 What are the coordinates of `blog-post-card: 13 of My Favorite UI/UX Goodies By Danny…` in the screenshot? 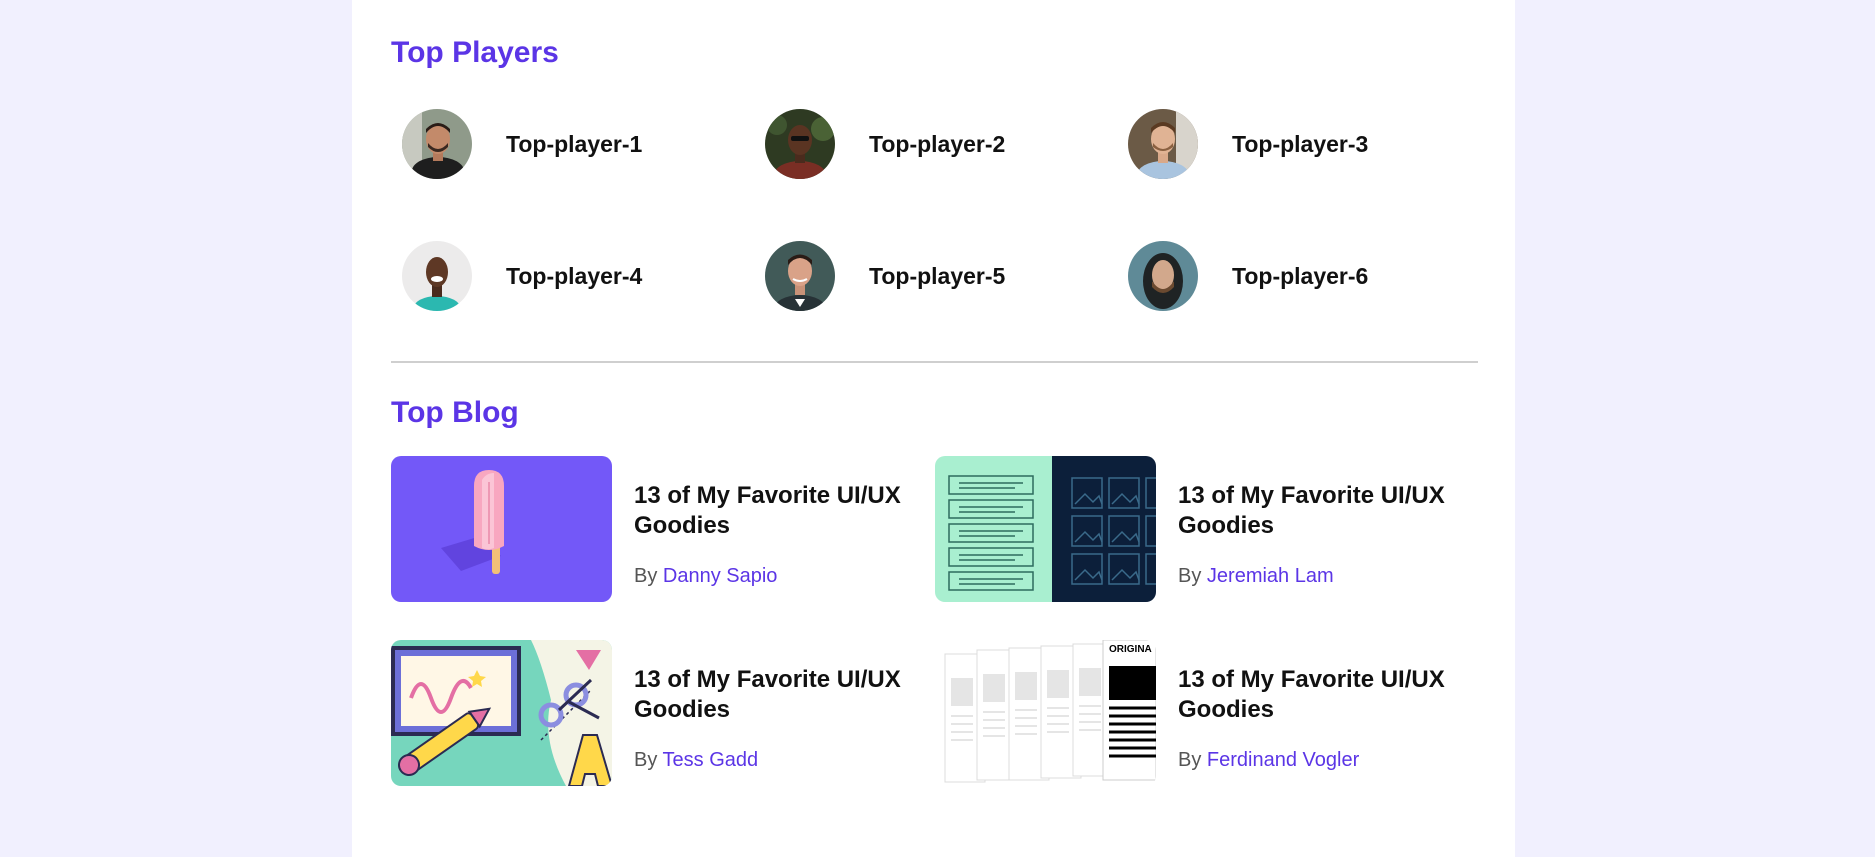 It's located at (661, 529).